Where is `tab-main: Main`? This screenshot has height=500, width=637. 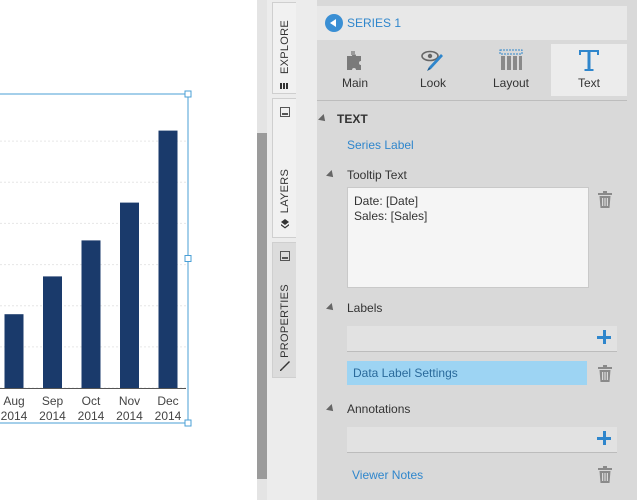
tab-main: Main is located at coordinates (355, 70).